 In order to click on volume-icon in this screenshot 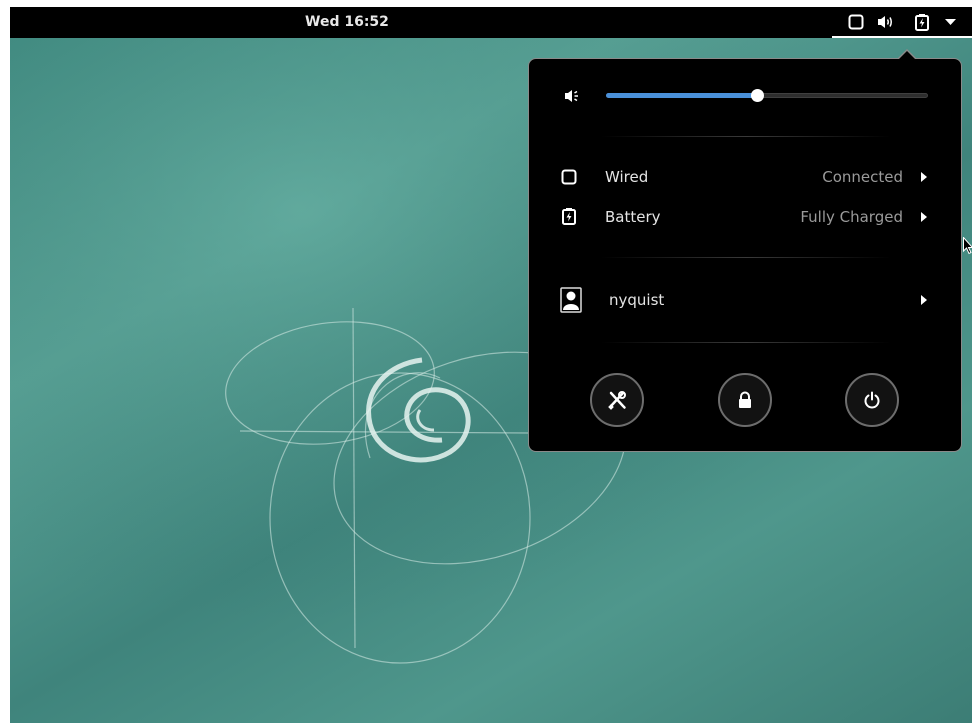, I will do `click(885, 22)`.